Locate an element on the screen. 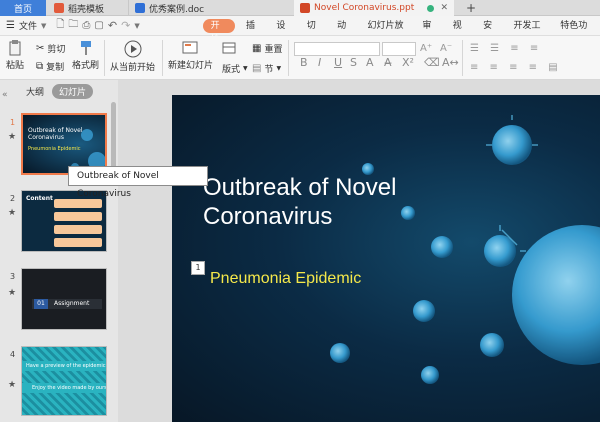  tab-home: 首页 is located at coordinates (23, 8).